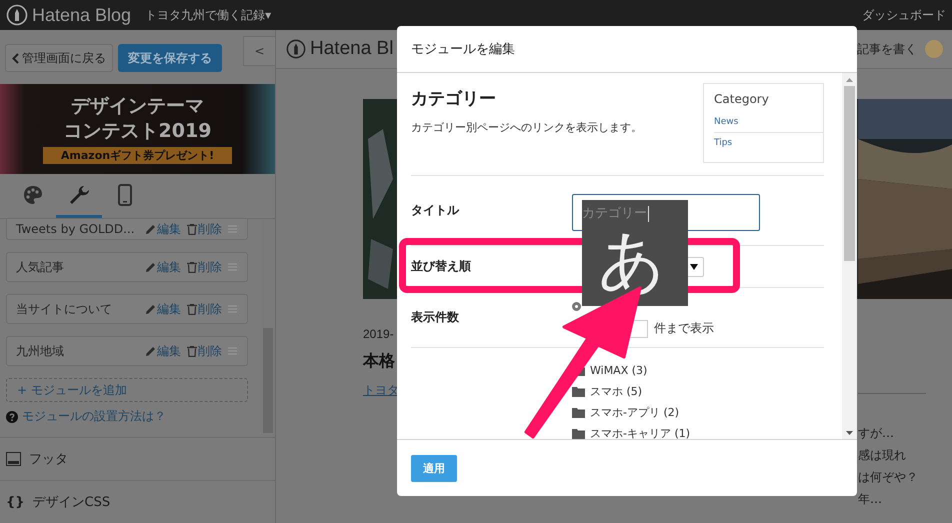  Describe the element at coordinates (616, 391) in the screenshot. I see `category-item: スマホ (5)` at that location.